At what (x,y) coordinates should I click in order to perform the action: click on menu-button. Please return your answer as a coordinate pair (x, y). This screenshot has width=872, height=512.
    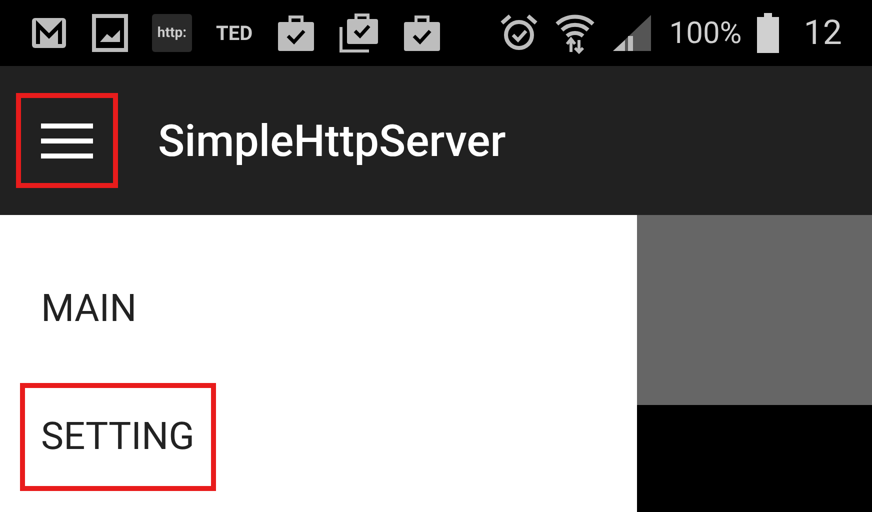
    Looking at the image, I should click on (67, 140).